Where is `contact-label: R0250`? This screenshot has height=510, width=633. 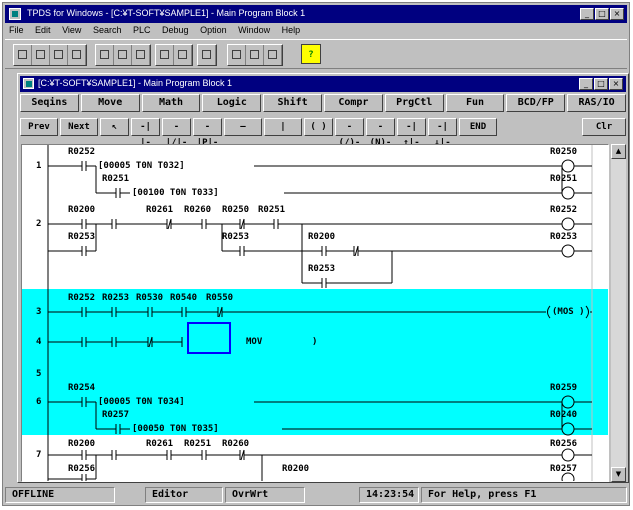
contact-label: R0250 is located at coordinates (236, 210).